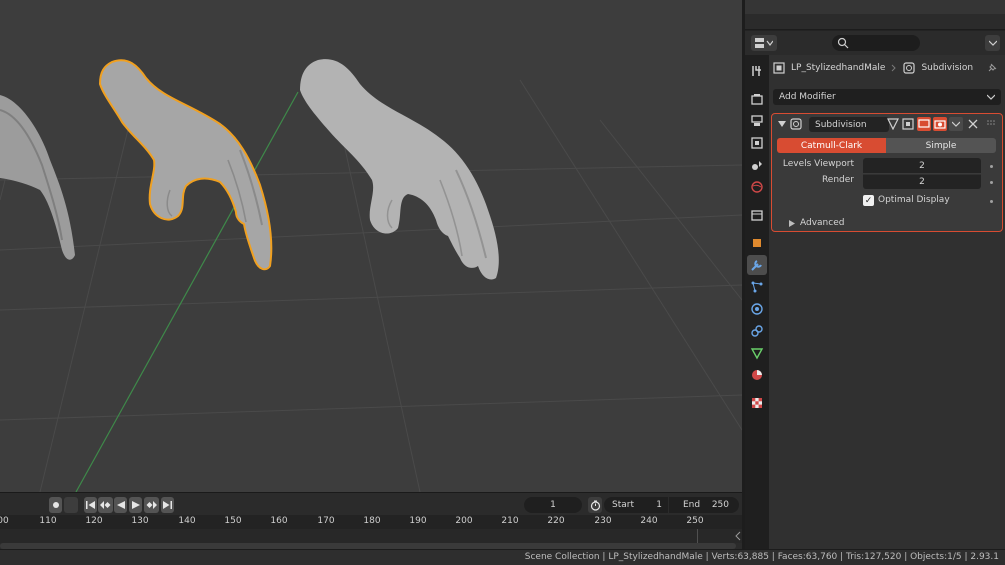 This screenshot has width=1005, height=565. I want to click on record-icon, so click(55, 505).